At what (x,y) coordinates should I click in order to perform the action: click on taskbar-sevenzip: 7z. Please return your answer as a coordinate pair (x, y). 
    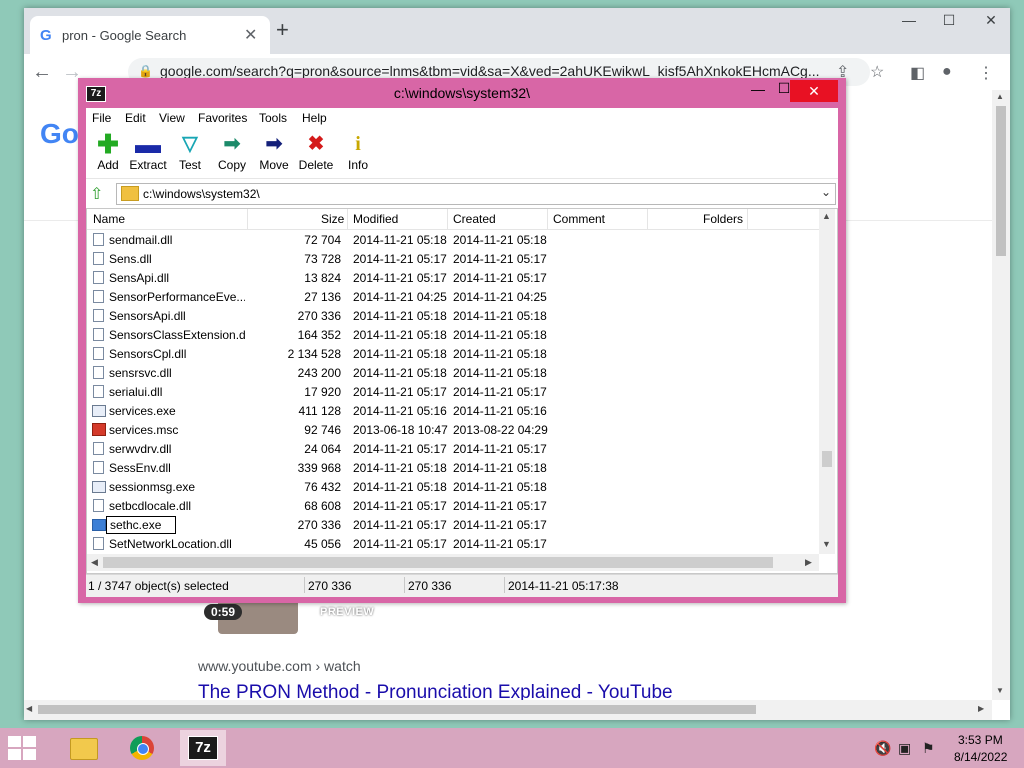
    Looking at the image, I should click on (203, 748).